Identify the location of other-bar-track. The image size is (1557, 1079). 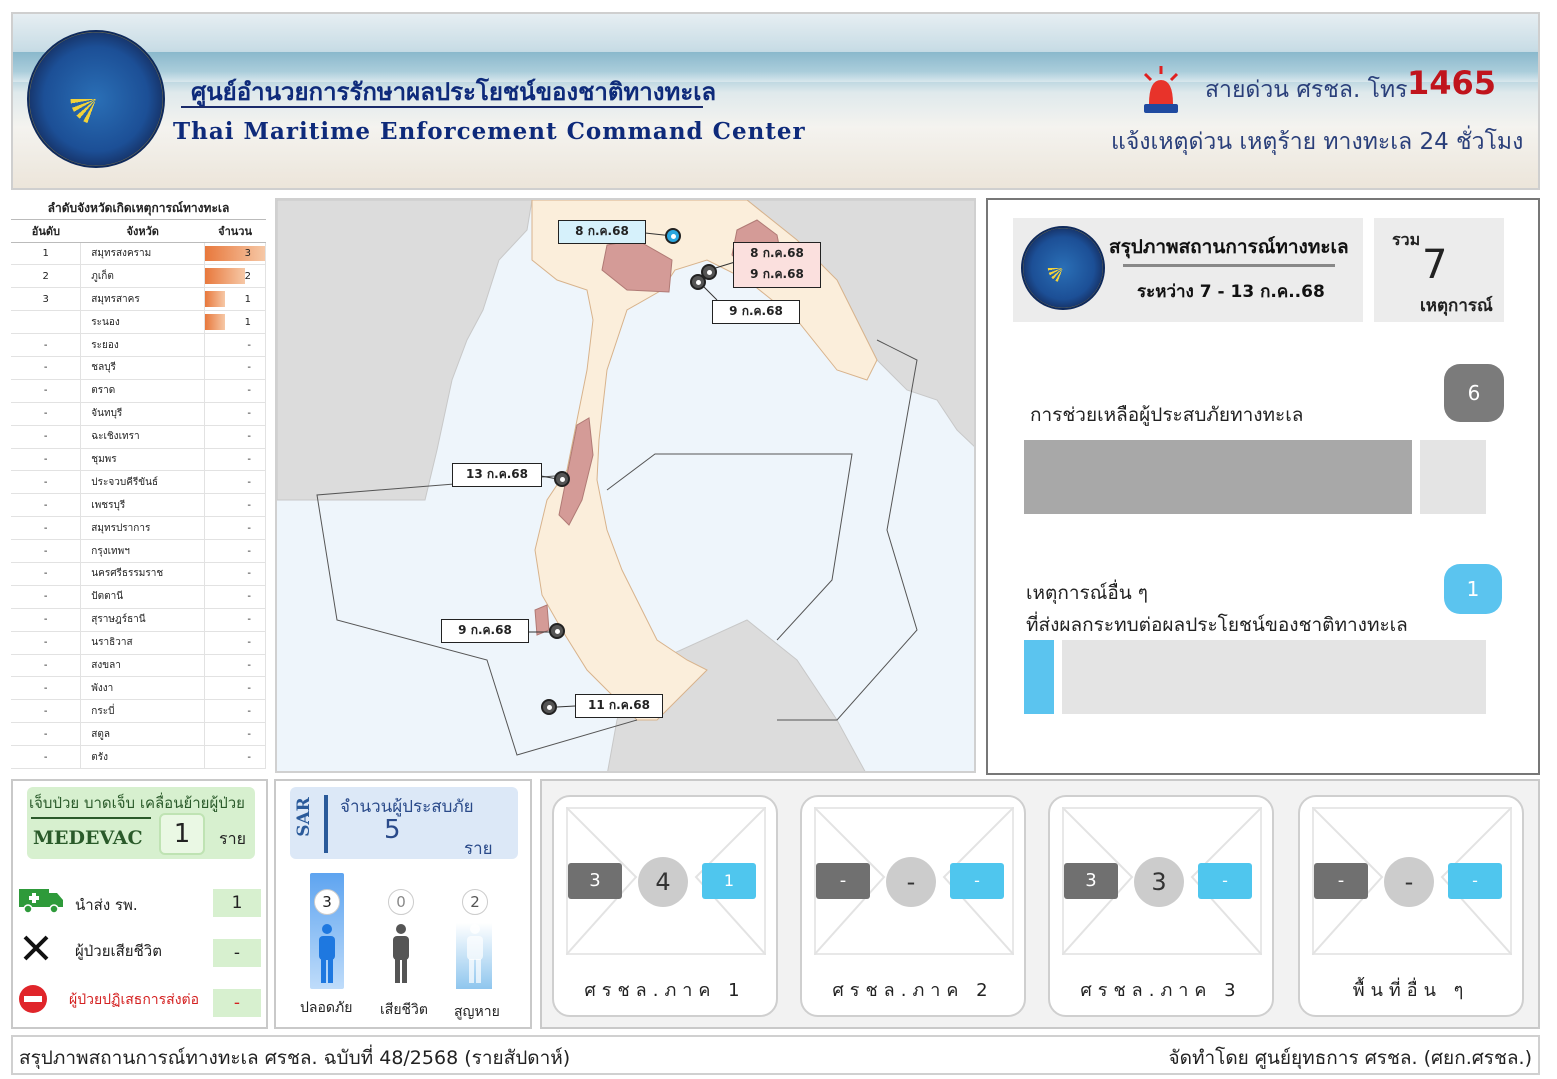
(1259, 677).